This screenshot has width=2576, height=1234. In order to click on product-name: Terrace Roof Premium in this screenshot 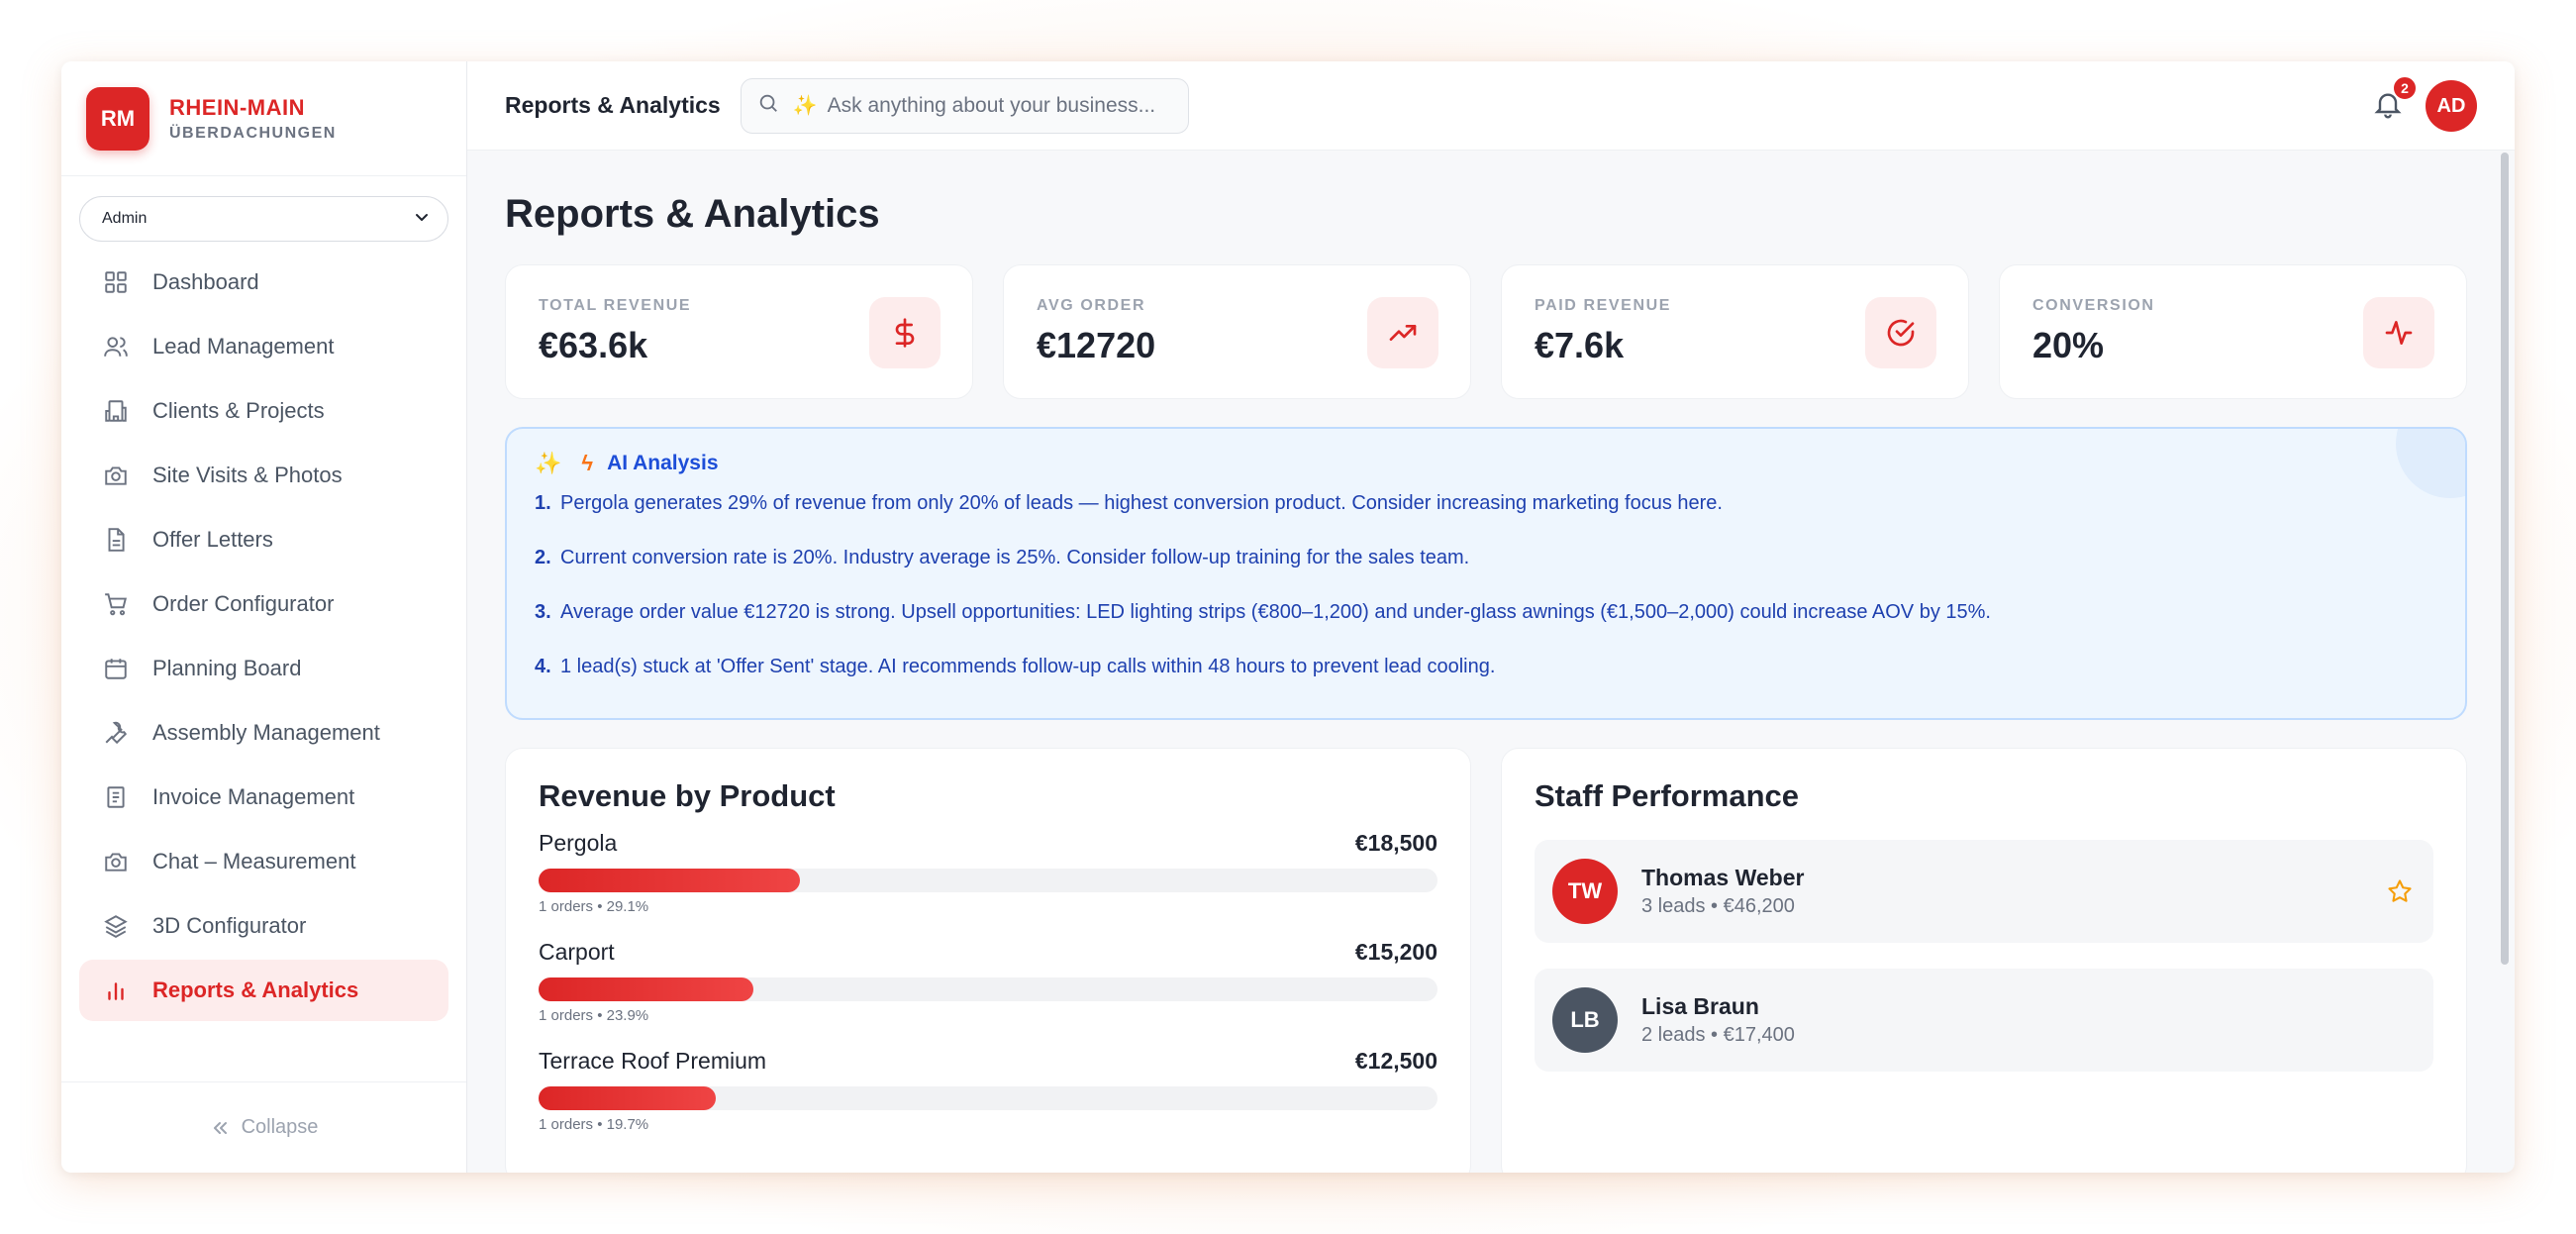, I will do `click(653, 1061)`.